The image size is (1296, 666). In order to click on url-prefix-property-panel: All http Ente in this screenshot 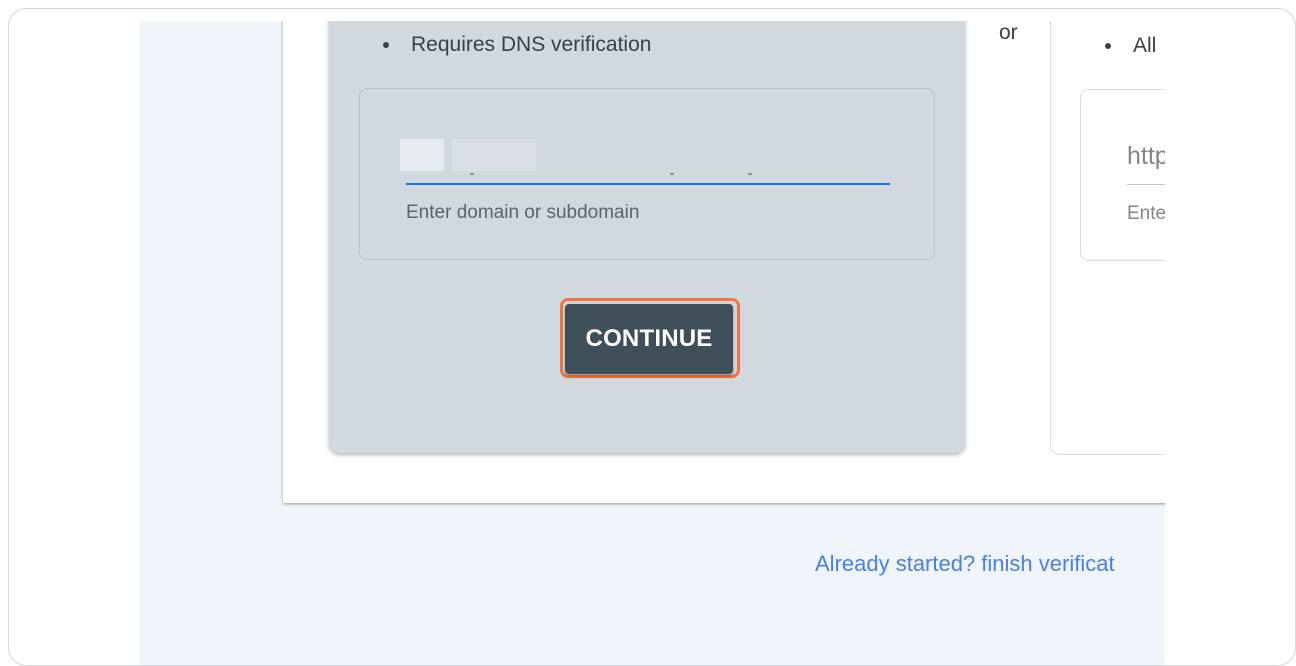, I will do `click(1107, 238)`.